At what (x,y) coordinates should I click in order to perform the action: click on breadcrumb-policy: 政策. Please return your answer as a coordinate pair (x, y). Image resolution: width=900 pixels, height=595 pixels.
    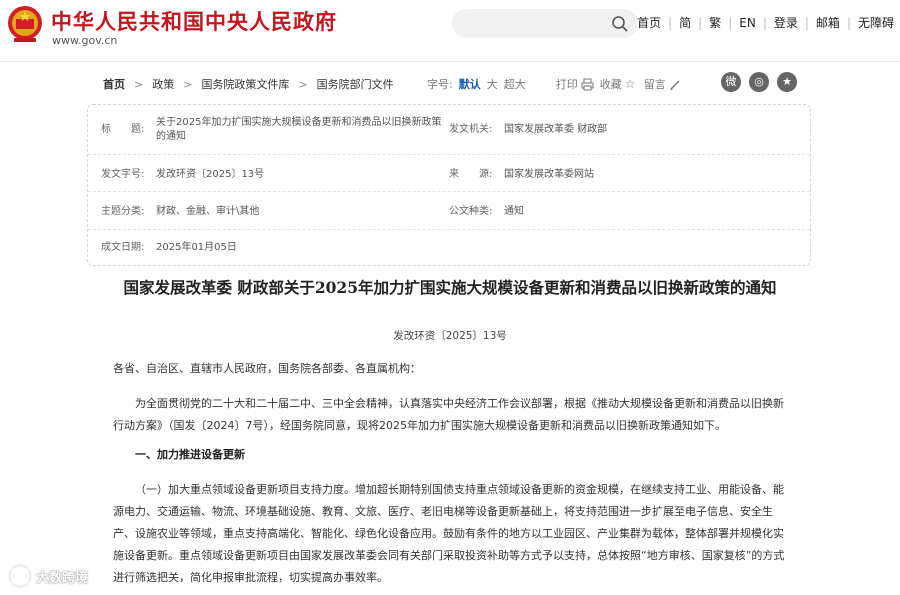
    Looking at the image, I should click on (163, 84).